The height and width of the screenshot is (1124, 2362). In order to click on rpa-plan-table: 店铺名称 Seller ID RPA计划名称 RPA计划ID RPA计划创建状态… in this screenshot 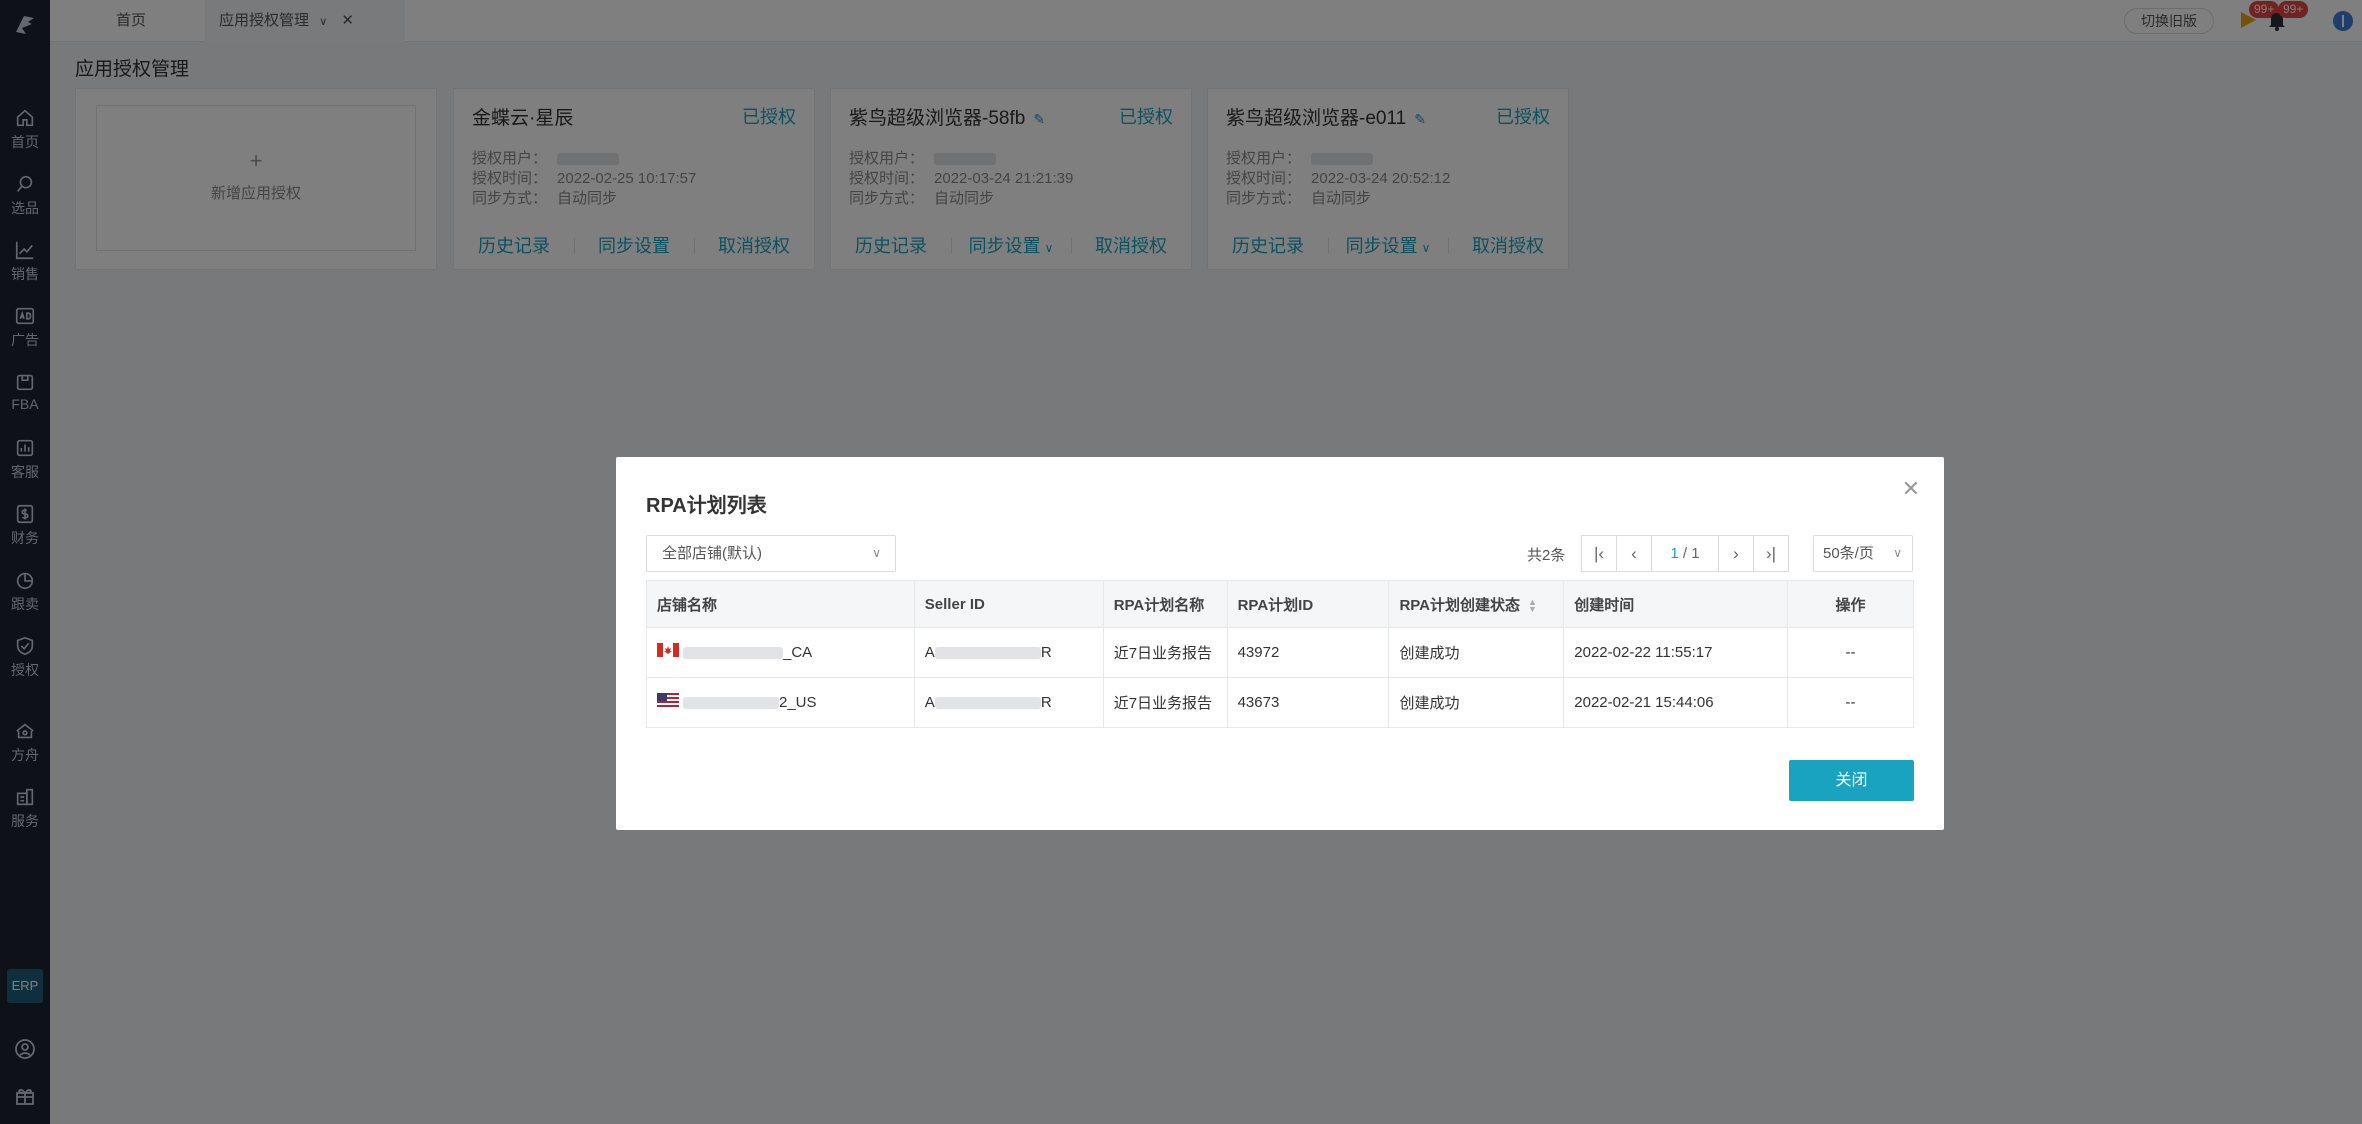, I will do `click(1280, 654)`.